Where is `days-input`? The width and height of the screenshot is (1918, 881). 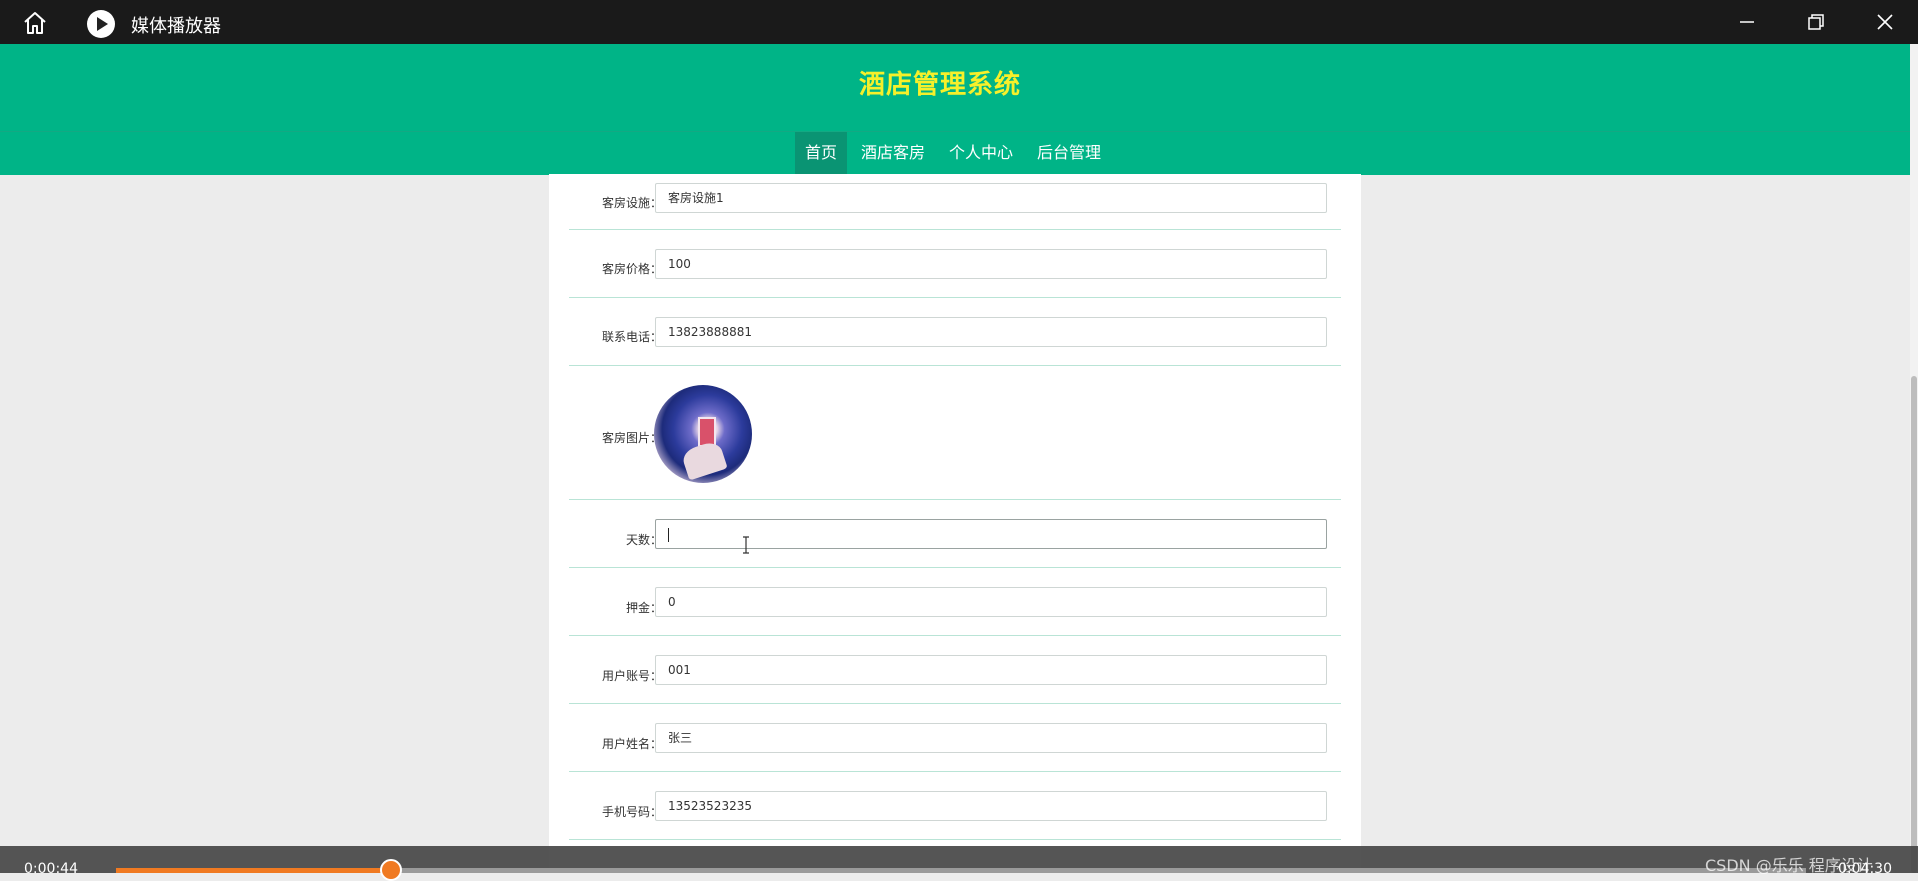
days-input is located at coordinates (991, 534).